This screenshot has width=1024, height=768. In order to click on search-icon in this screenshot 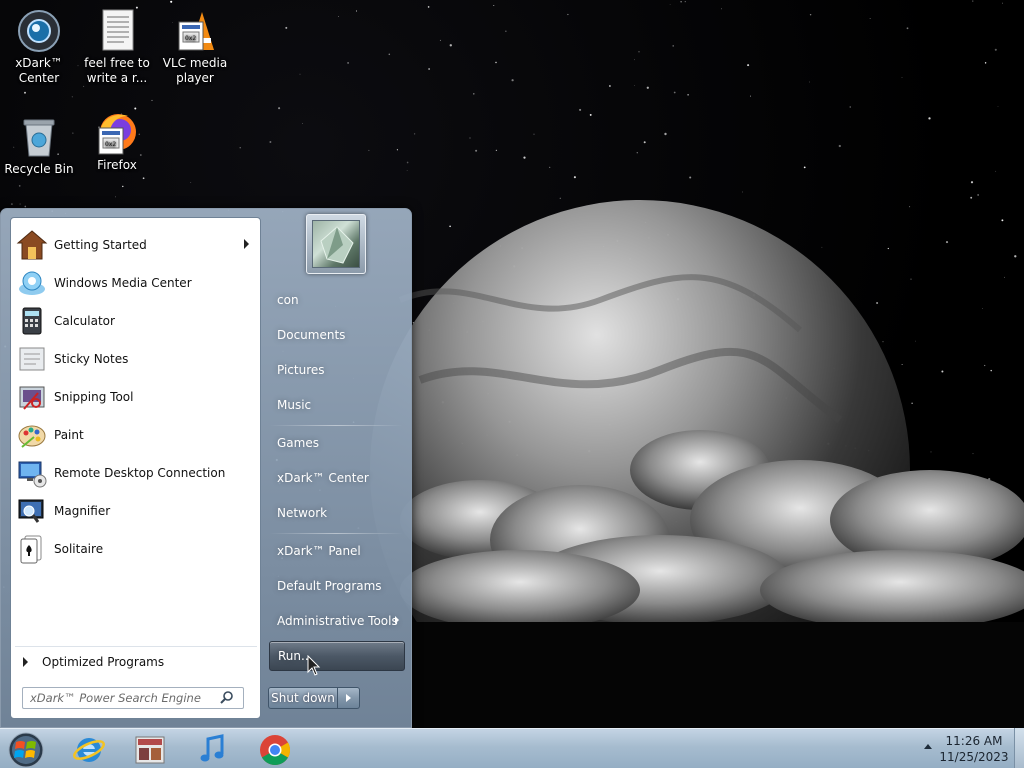, I will do `click(227, 698)`.